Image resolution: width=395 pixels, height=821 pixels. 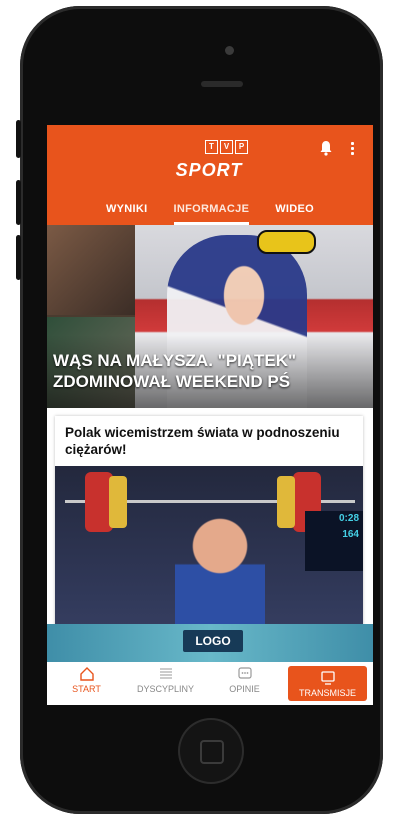 What do you see at coordinates (327, 693) in the screenshot?
I see `nav-label: TRANSMISJE` at bounding box center [327, 693].